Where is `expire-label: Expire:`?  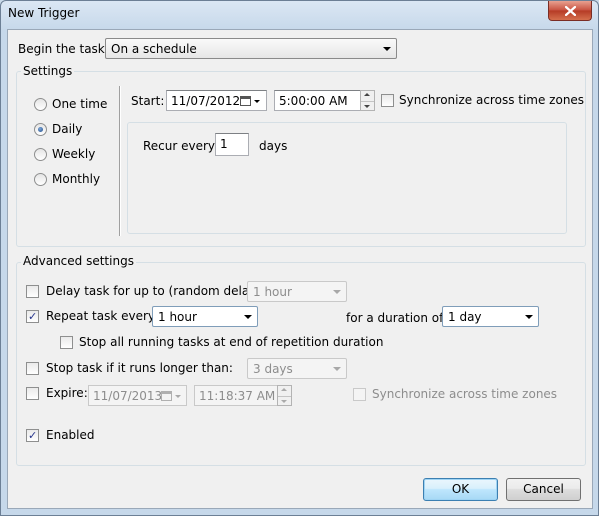 expire-label: Expire: is located at coordinates (67, 393).